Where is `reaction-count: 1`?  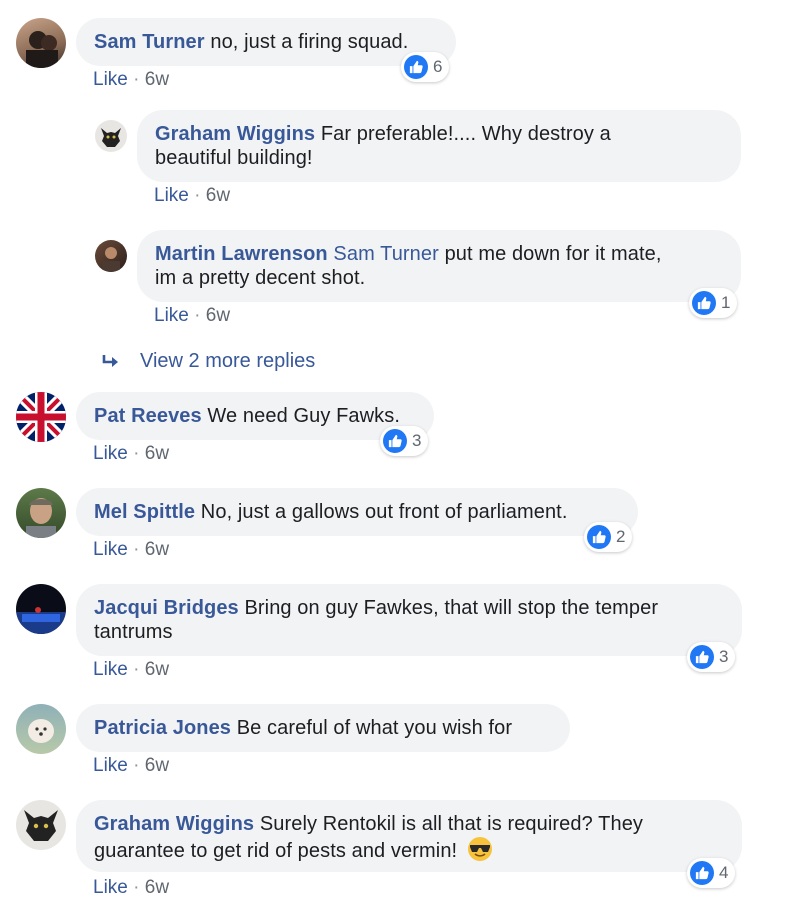 reaction-count: 1 is located at coordinates (726, 302).